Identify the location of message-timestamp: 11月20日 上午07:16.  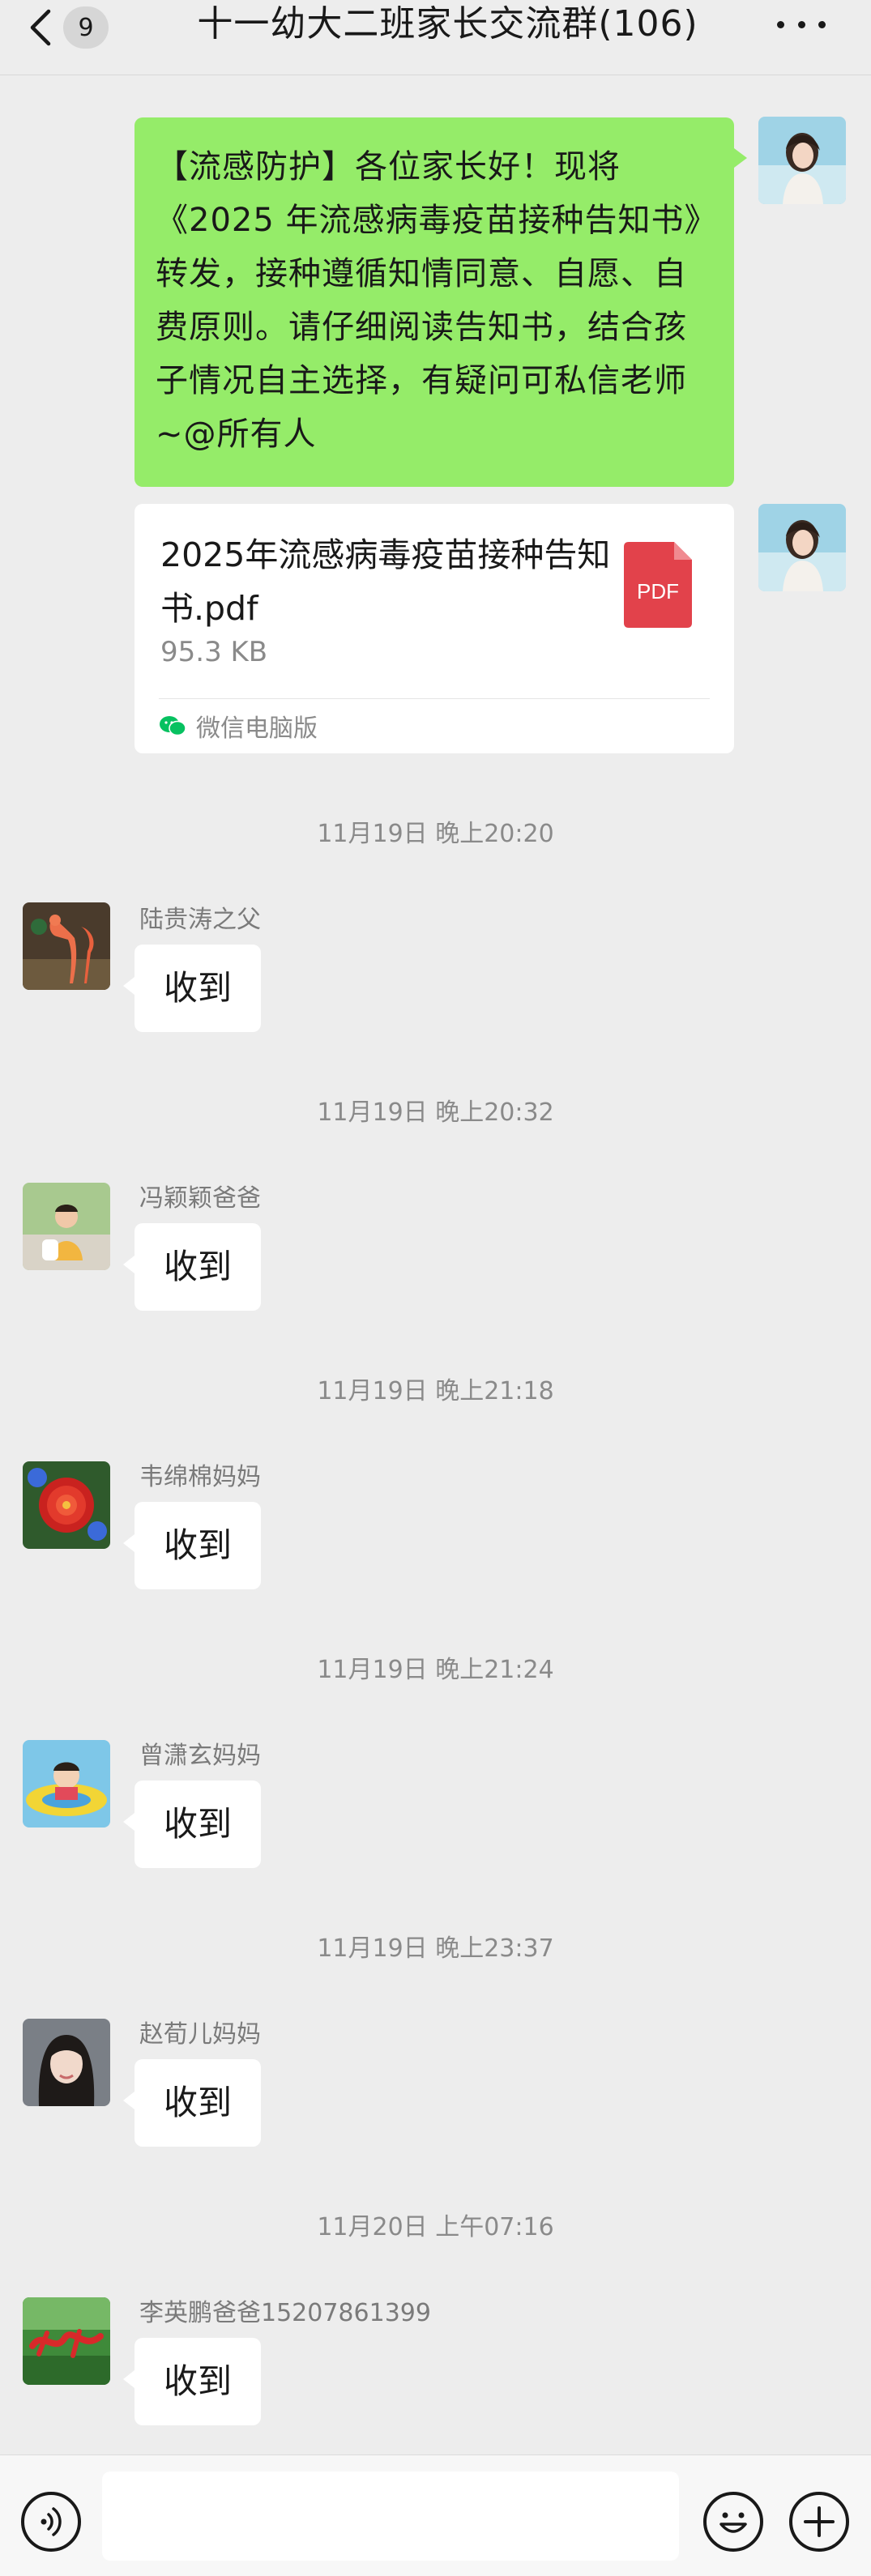
(435, 2227).